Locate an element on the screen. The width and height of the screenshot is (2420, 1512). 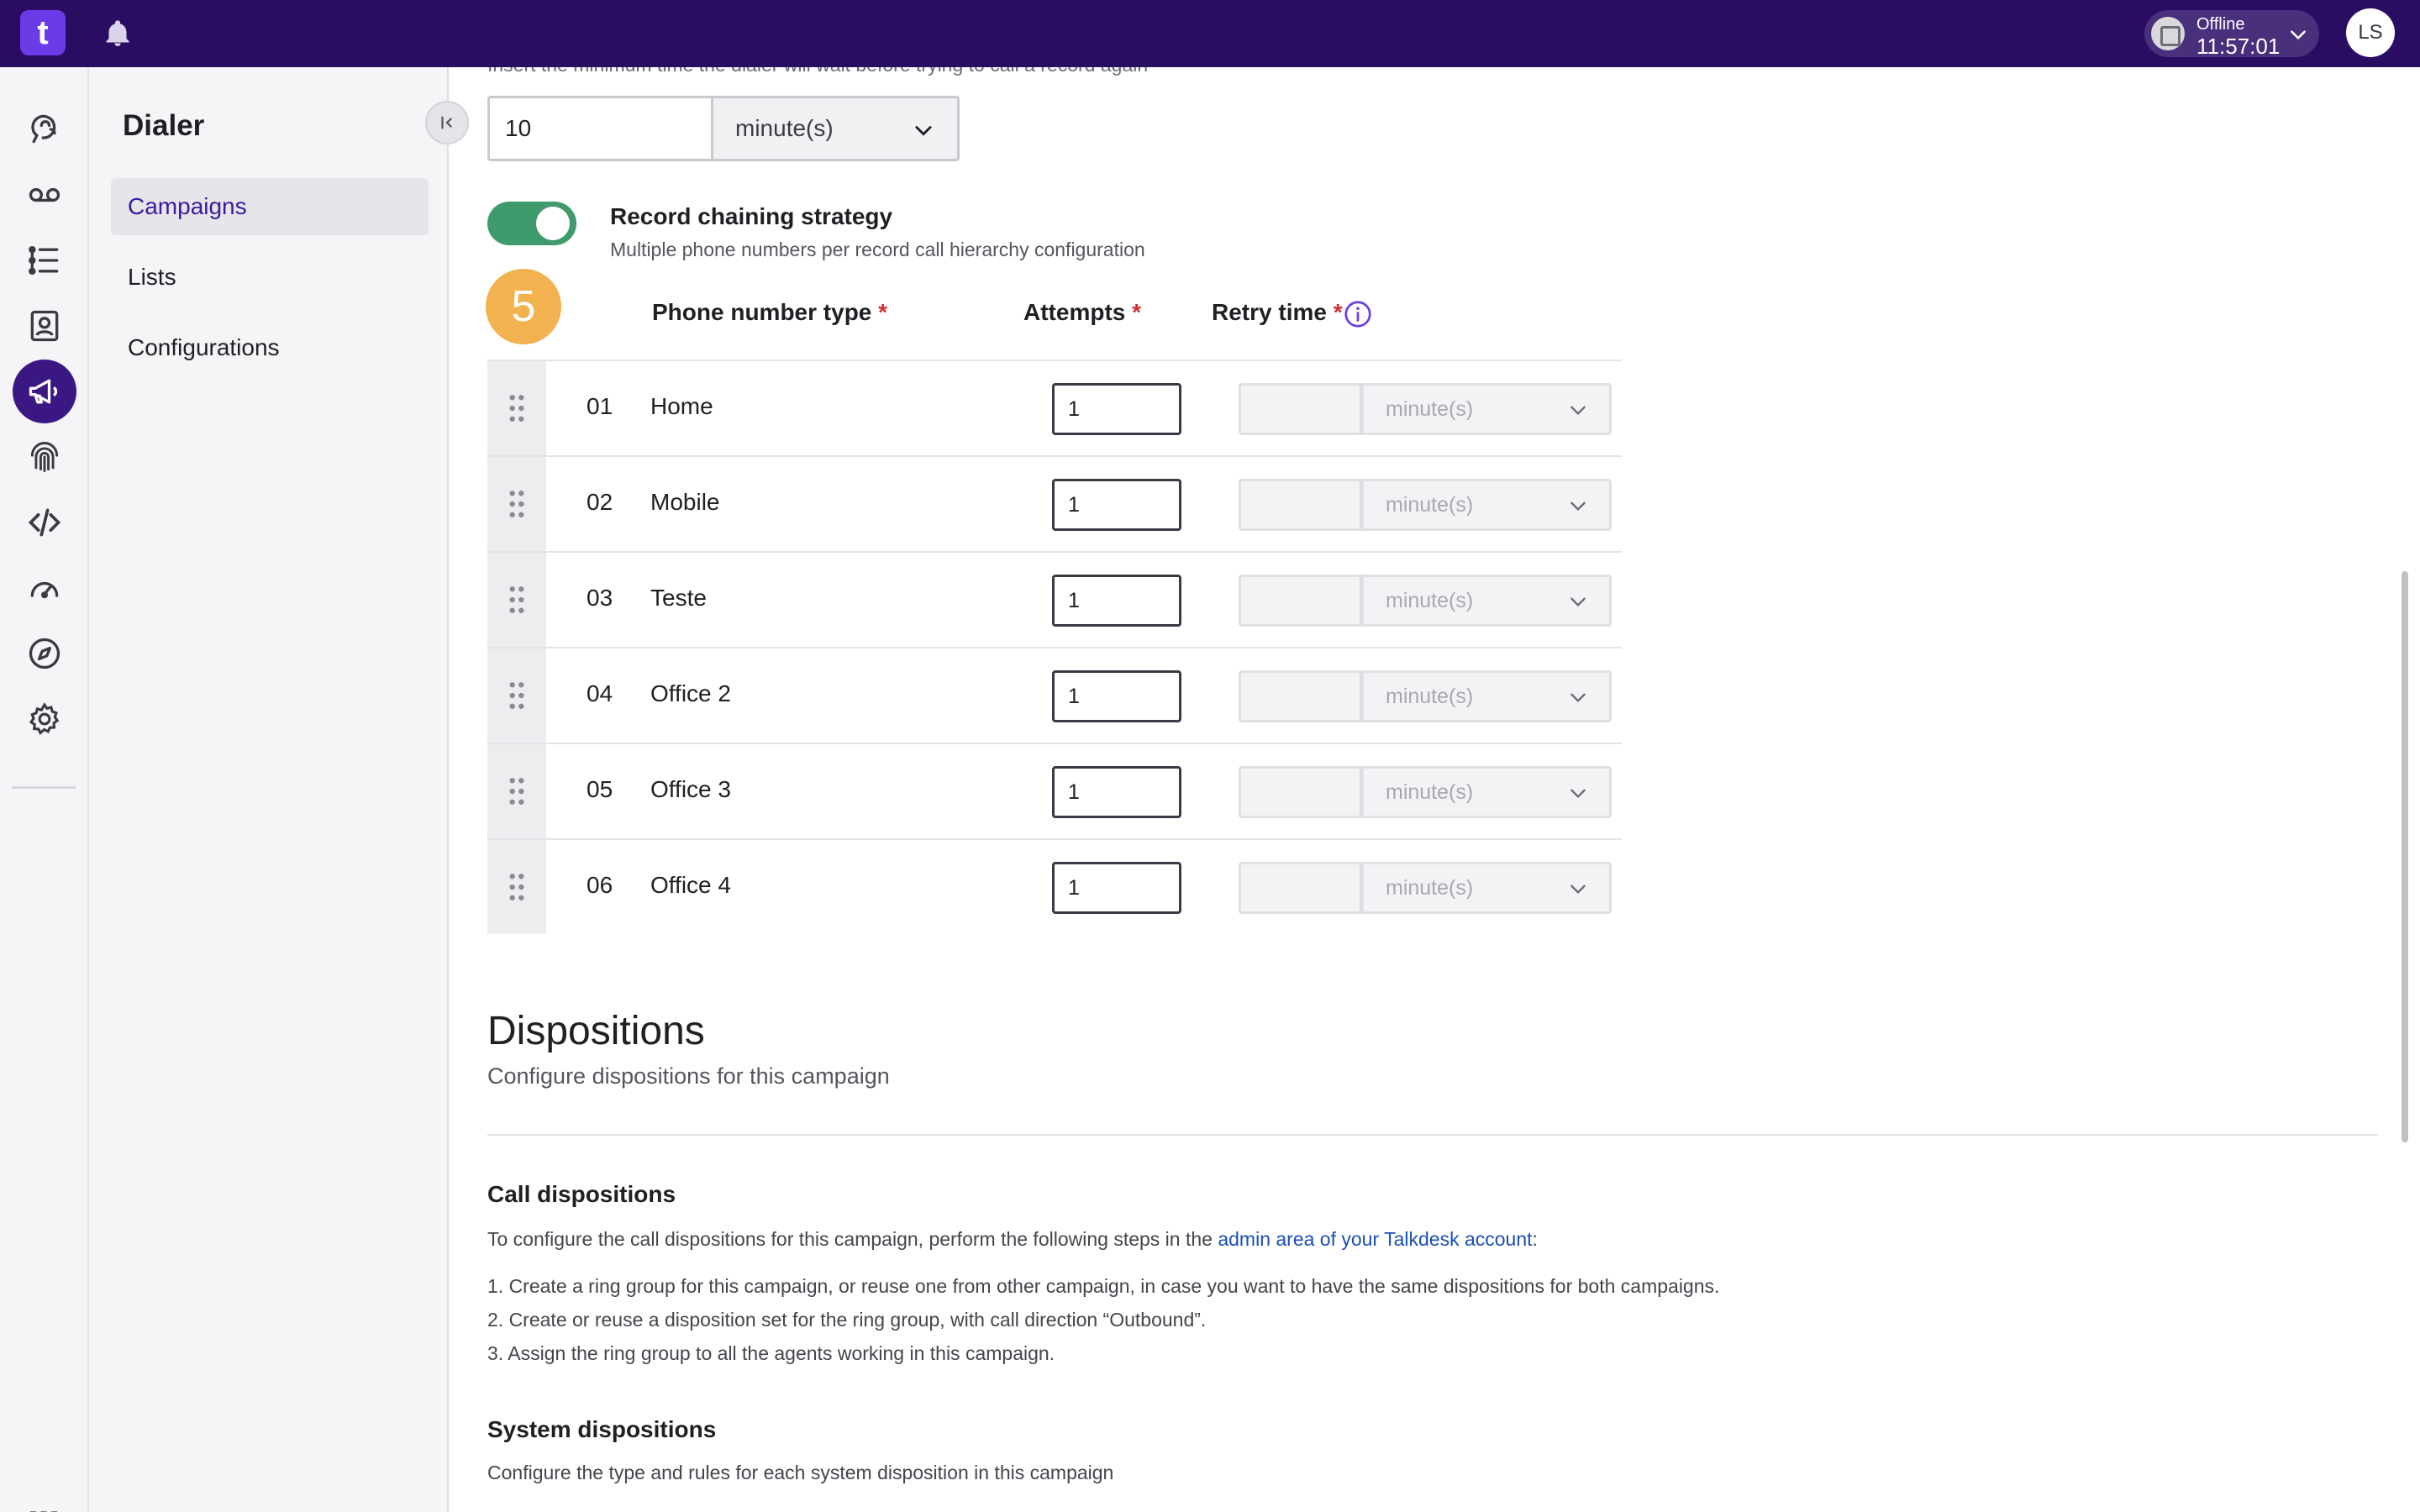
rail-developer is located at coordinates (44, 522).